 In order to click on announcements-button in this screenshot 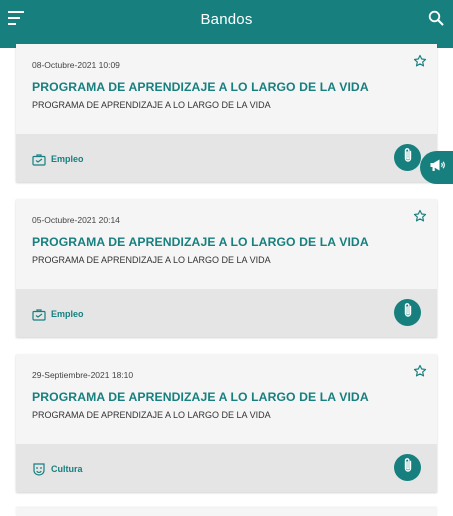, I will do `click(436, 167)`.